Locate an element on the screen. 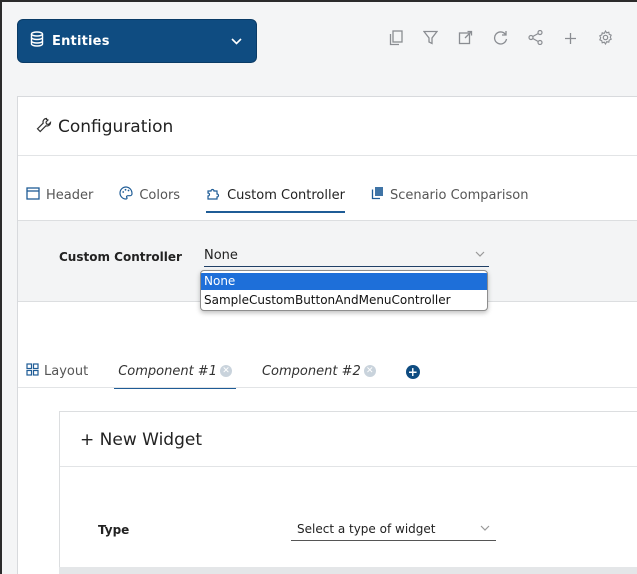 The width and height of the screenshot is (637, 574). tab-label: Component #1 is located at coordinates (167, 371).